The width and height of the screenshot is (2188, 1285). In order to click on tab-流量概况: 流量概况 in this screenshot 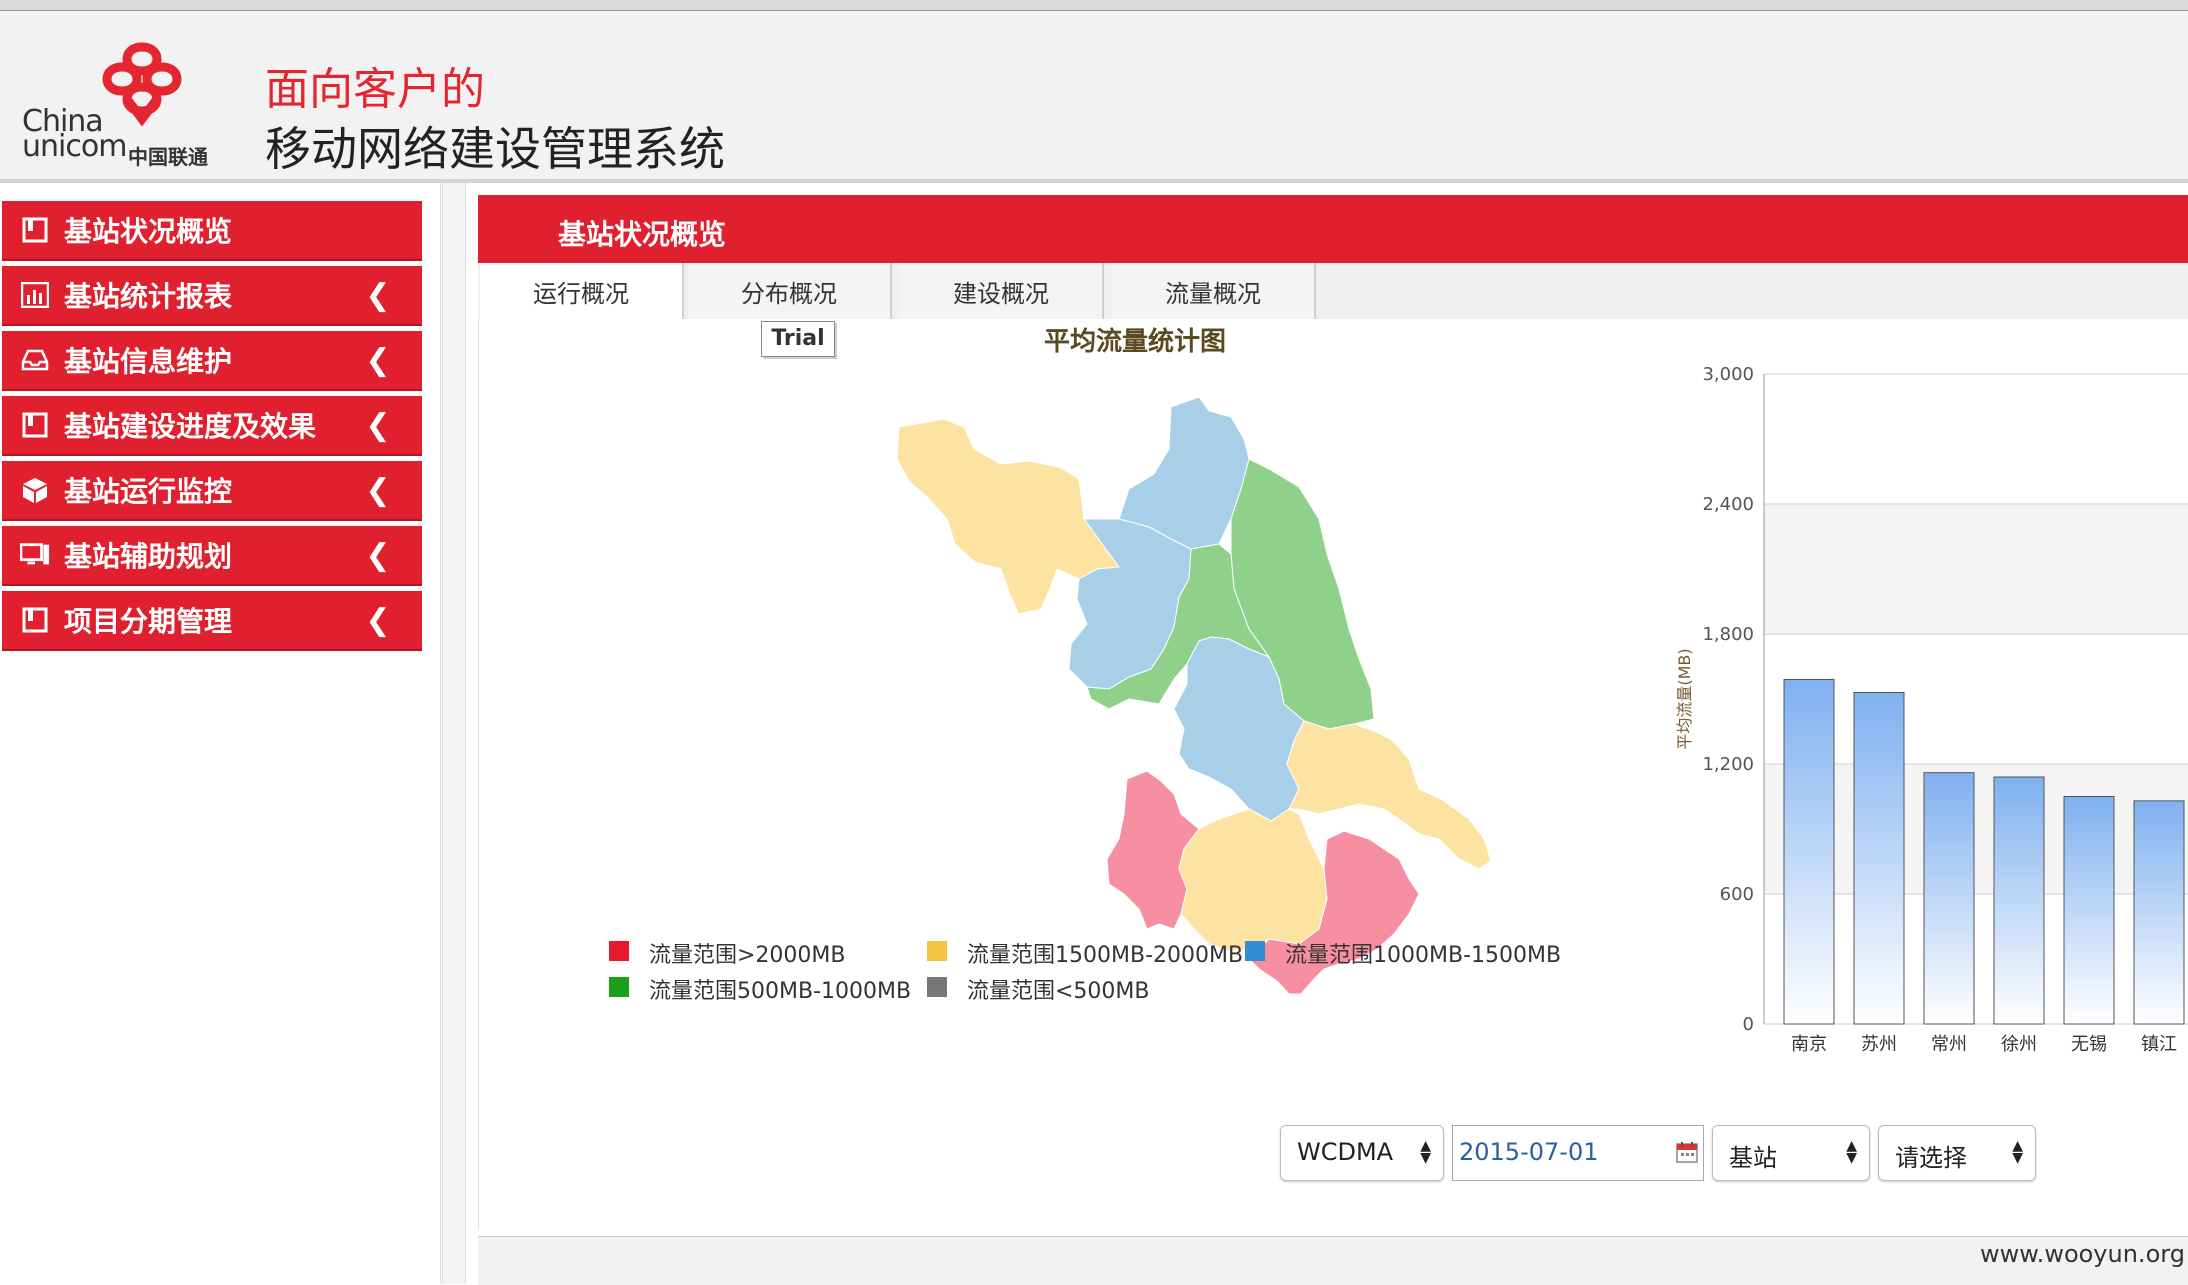, I will do `click(1214, 291)`.